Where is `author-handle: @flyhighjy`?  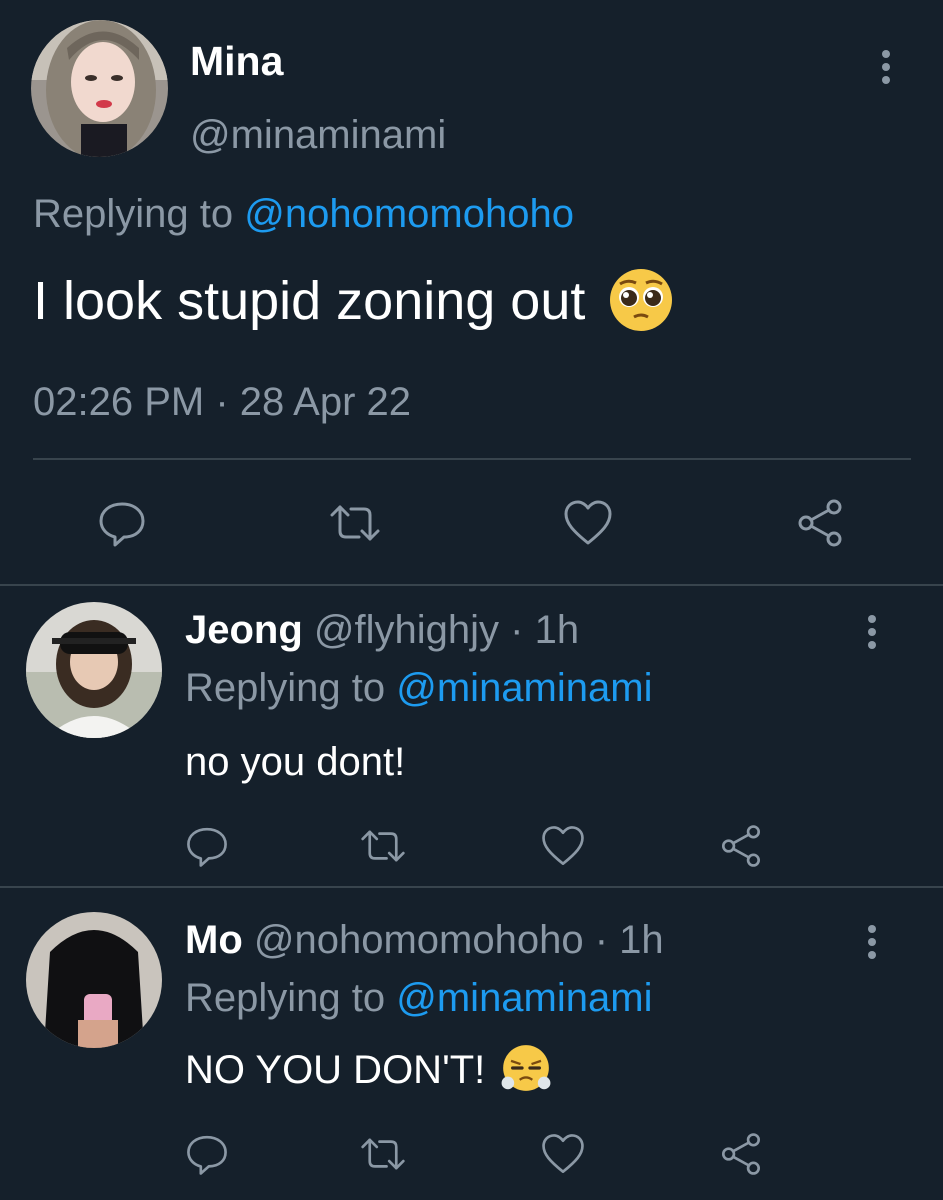 author-handle: @flyhighjy is located at coordinates (406, 630).